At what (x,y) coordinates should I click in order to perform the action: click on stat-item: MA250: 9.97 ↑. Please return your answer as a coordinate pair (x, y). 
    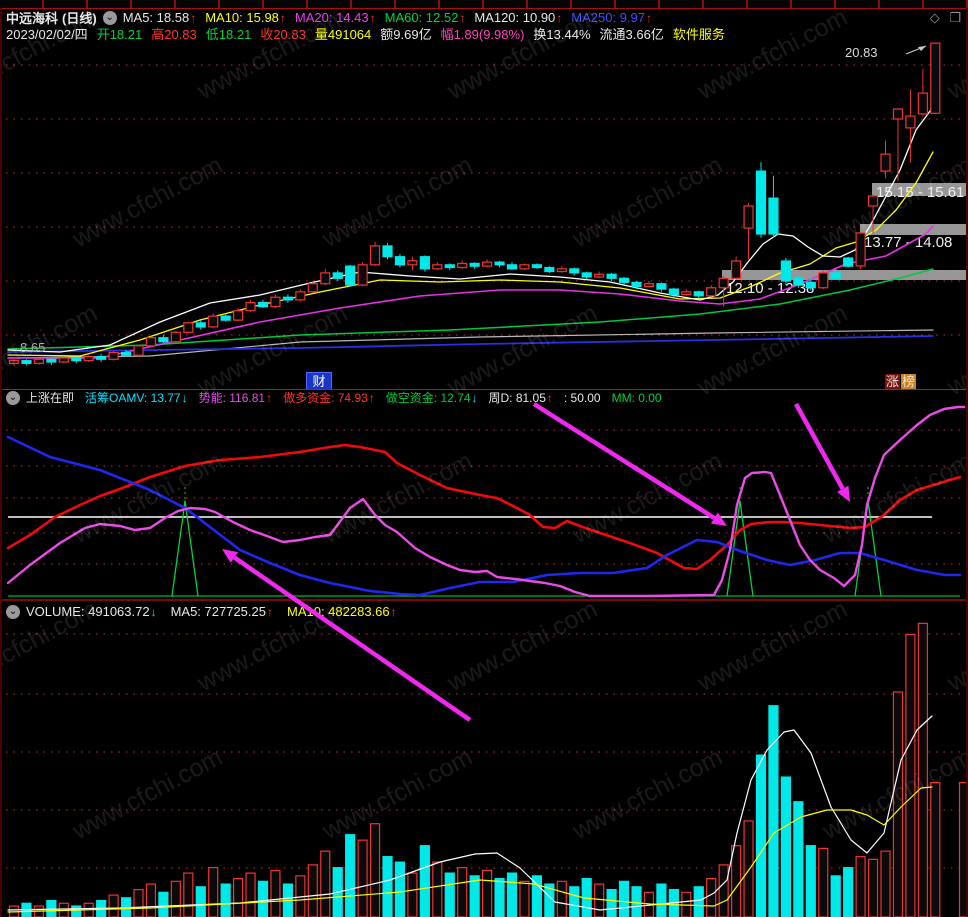
    Looking at the image, I should click on (612, 17).